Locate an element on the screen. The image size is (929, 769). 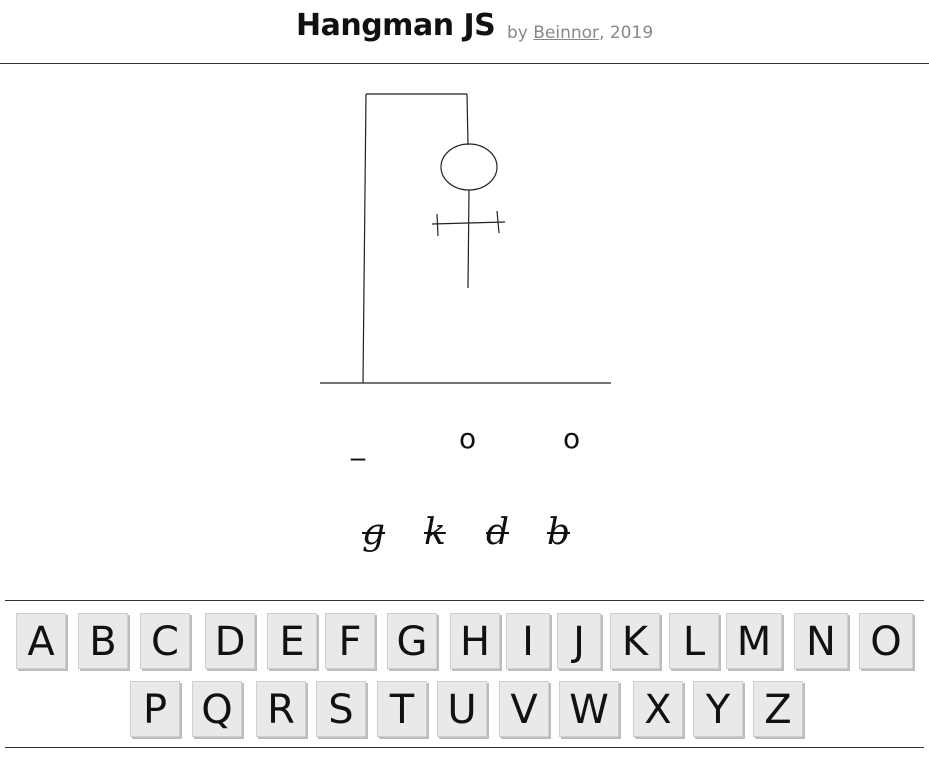
letter-key: V is located at coordinates (524, 709).